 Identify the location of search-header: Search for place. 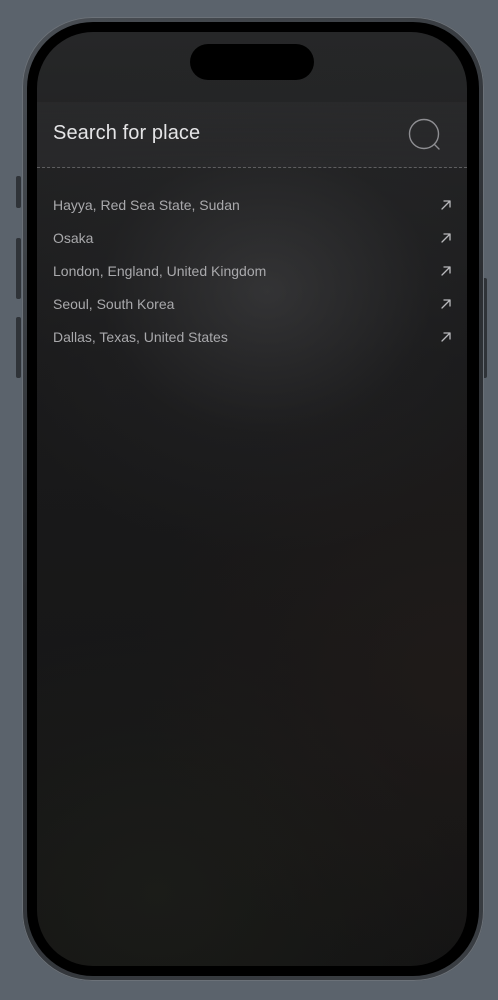
(252, 135).